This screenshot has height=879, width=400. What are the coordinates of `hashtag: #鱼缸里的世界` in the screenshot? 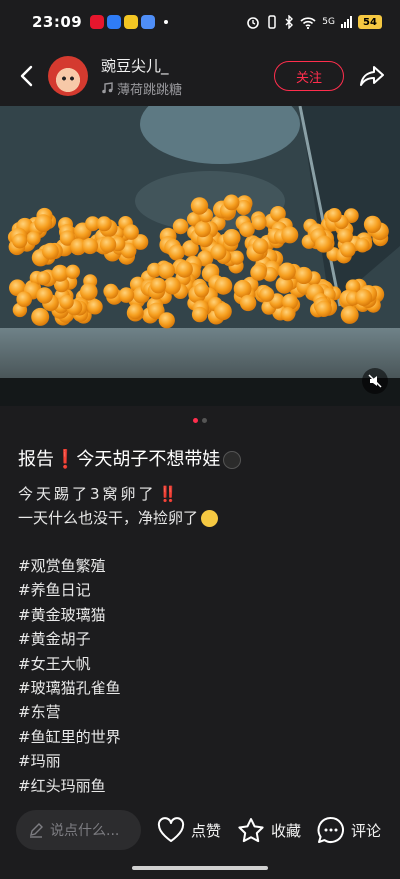 It's located at (203, 737).